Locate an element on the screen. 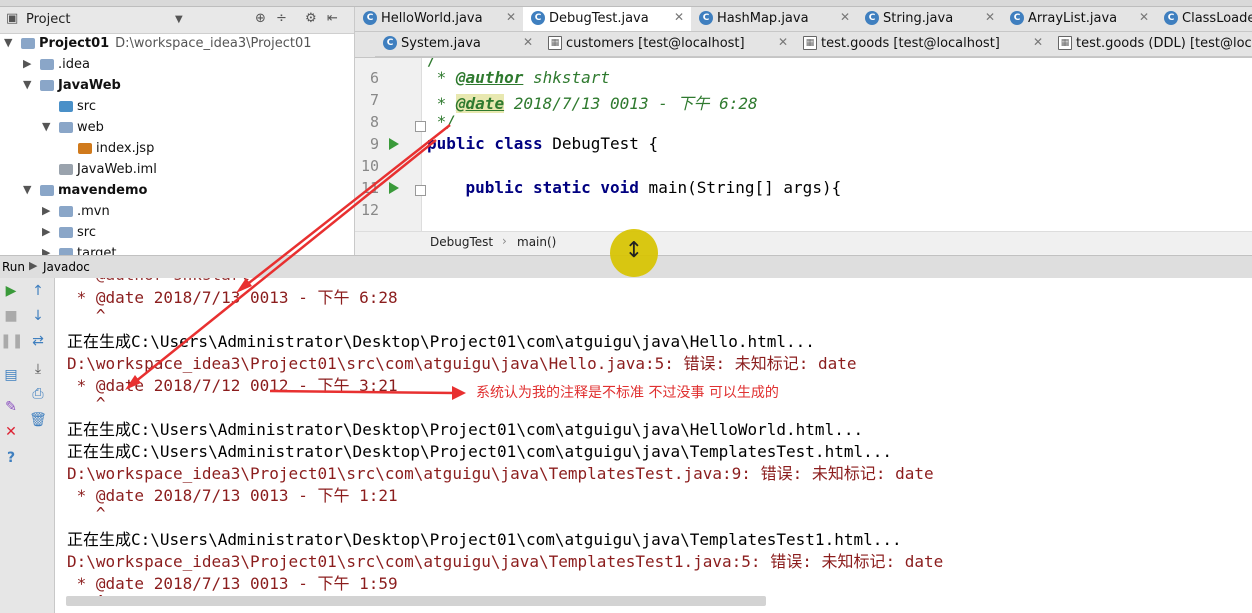 This screenshot has width=1252, height=613. annotation-arrows is located at coordinates (295, 262).